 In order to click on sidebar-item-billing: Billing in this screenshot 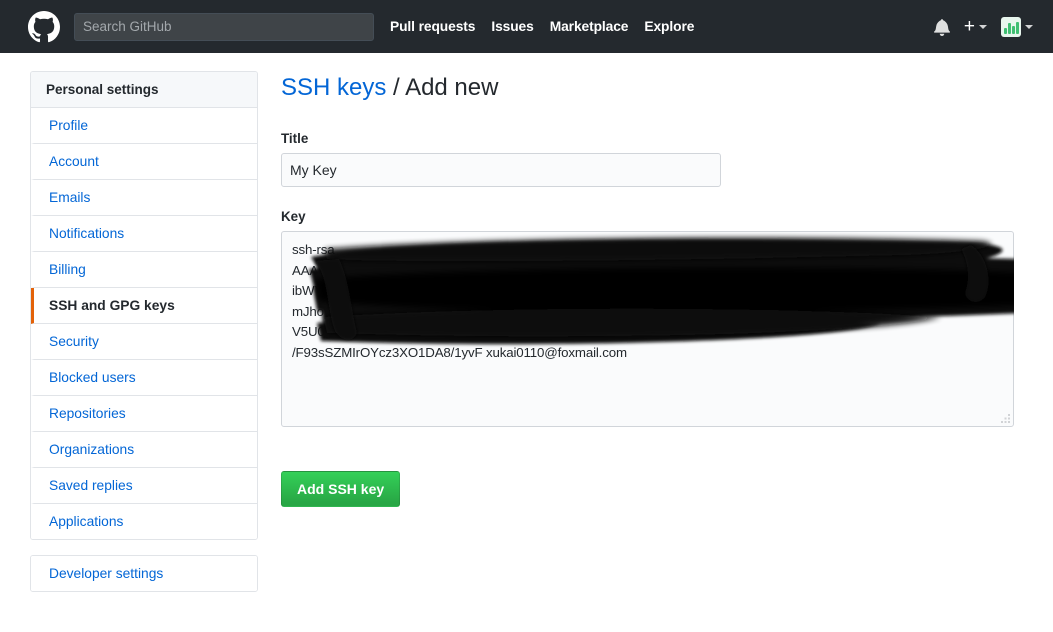, I will do `click(144, 270)`.